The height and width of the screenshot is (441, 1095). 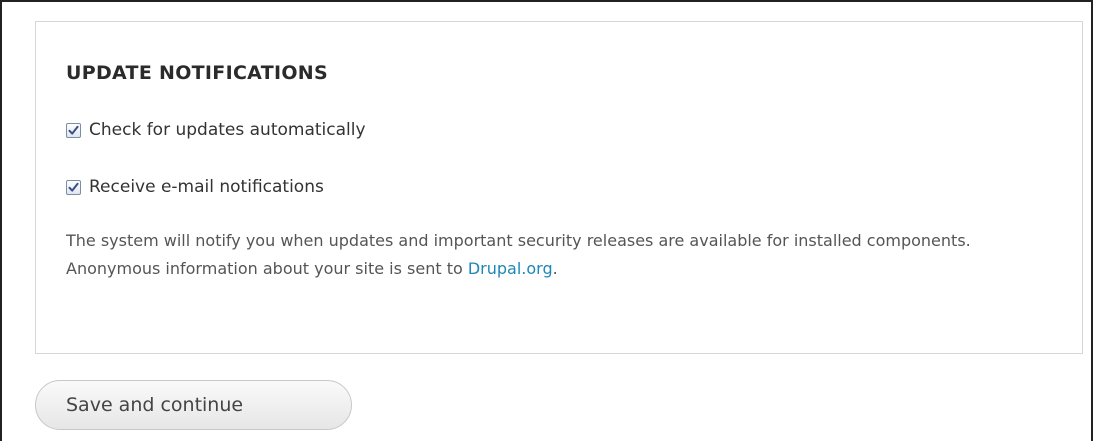 What do you see at coordinates (206, 187) in the screenshot?
I see `email-notifications-label: Receive e-mail notifications` at bounding box center [206, 187].